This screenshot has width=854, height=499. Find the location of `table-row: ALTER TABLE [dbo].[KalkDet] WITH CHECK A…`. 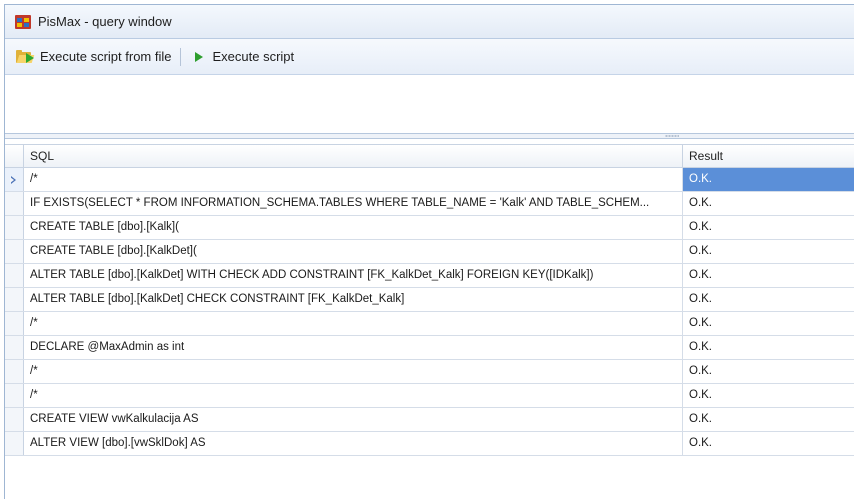

table-row: ALTER TABLE [dbo].[KalkDet] WITH CHECK A… is located at coordinates (429, 276).